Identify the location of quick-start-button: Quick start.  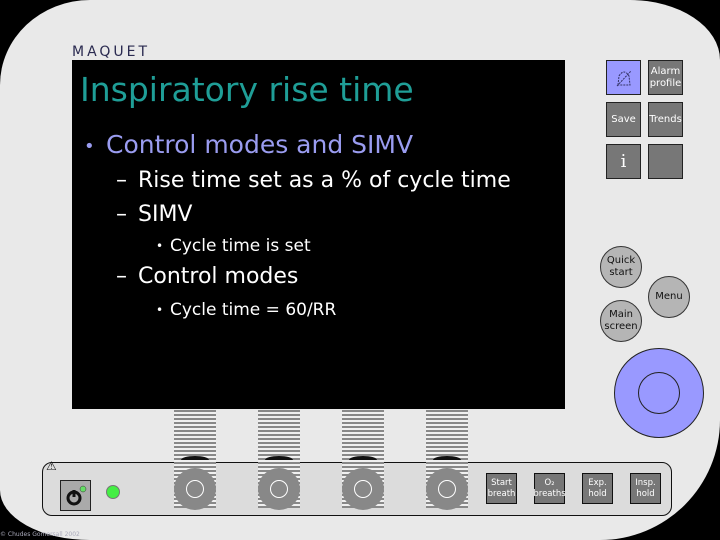
(621, 267).